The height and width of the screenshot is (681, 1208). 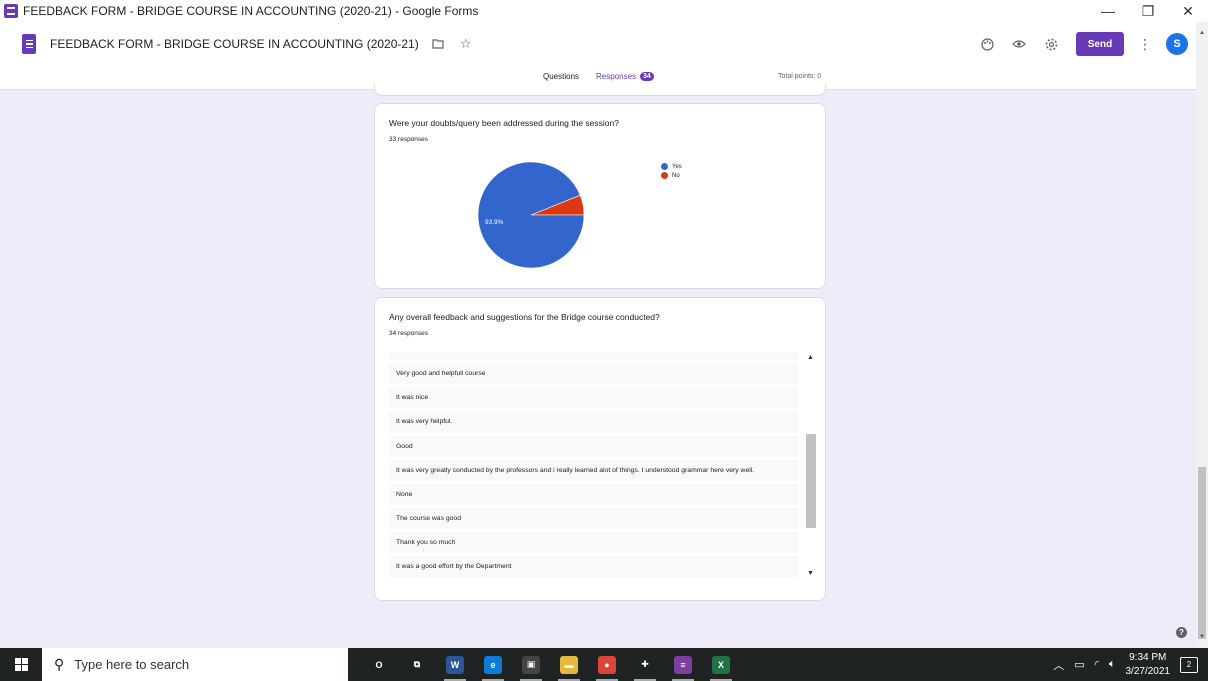 I want to click on list-item: It was very helpful., so click(x=593, y=422).